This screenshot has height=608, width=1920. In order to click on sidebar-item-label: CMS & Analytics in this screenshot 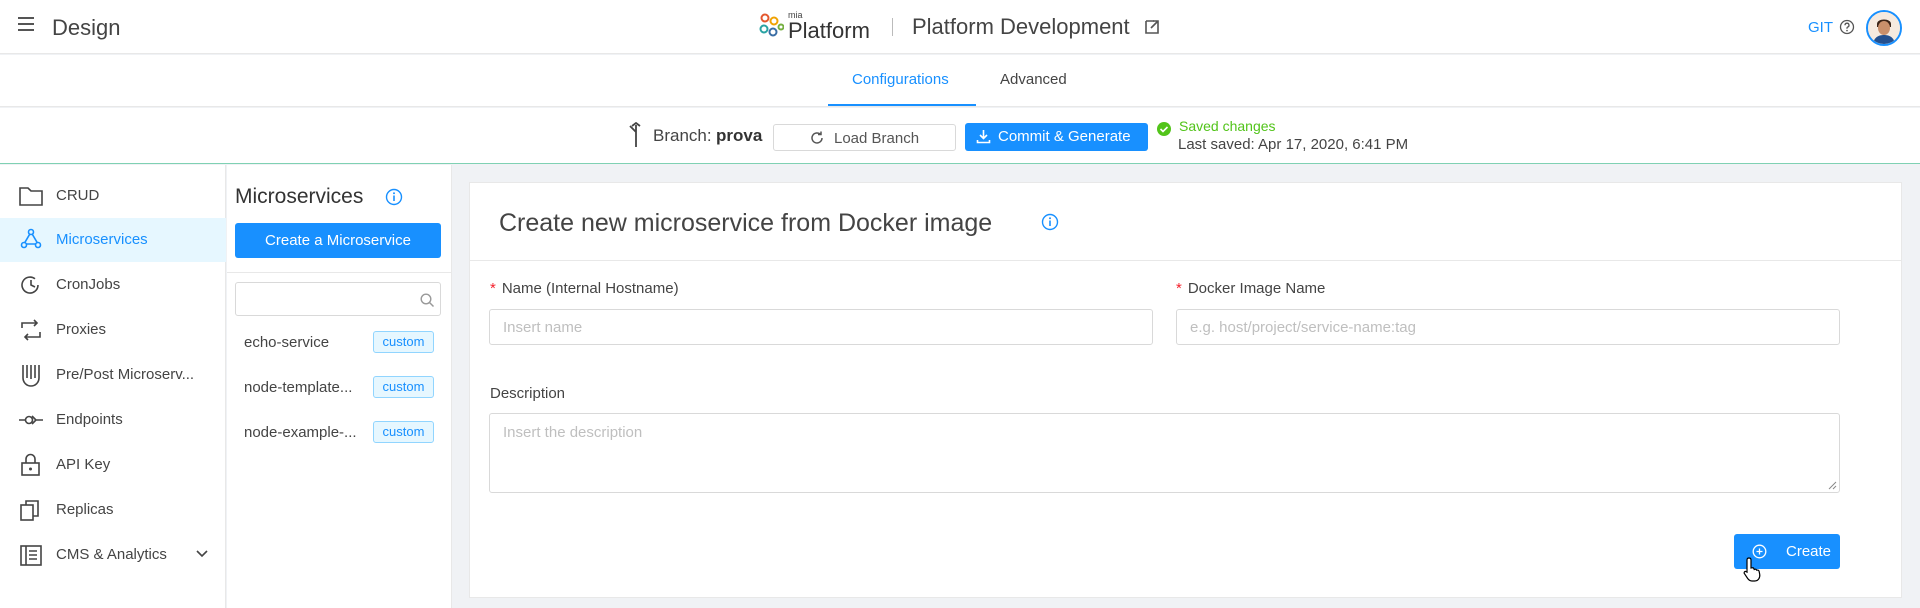, I will do `click(111, 554)`.